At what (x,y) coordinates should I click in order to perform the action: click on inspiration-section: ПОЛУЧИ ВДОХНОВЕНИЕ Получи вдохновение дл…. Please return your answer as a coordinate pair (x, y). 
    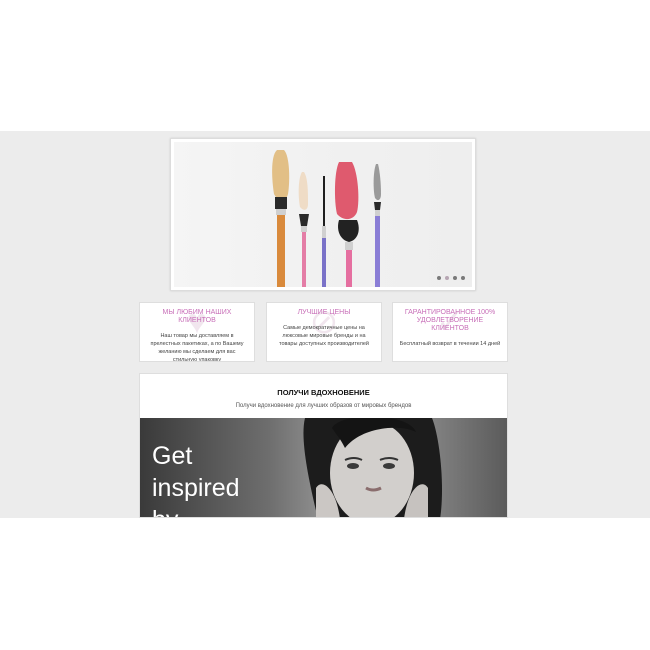
    Looking at the image, I should click on (323, 445).